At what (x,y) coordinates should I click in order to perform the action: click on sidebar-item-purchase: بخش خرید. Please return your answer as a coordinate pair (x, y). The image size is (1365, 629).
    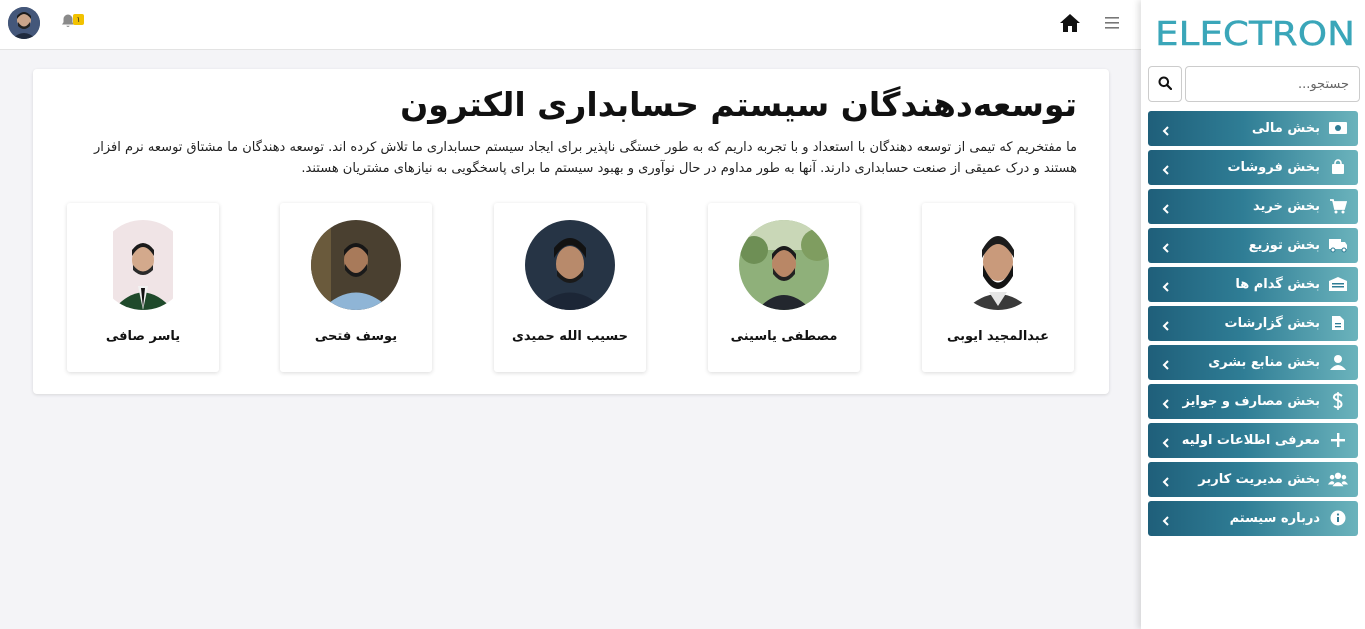
    Looking at the image, I should click on (1253, 206).